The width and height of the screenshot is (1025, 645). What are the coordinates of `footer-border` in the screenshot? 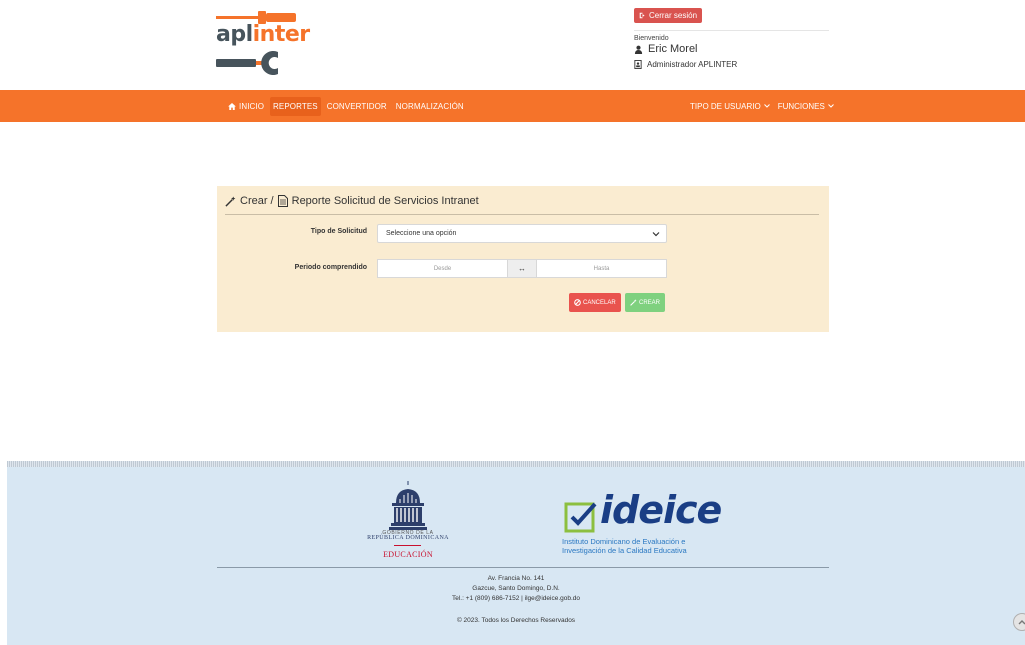 It's located at (516, 464).